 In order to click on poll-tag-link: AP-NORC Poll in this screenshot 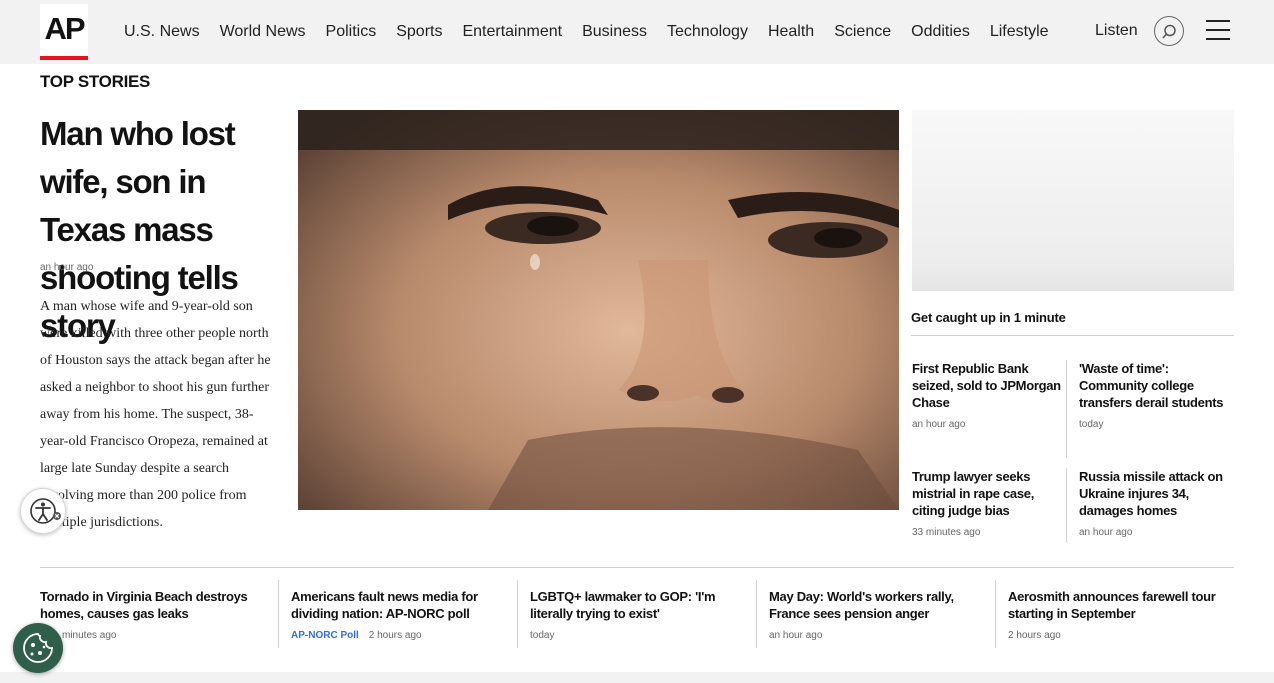, I will do `click(325, 635)`.